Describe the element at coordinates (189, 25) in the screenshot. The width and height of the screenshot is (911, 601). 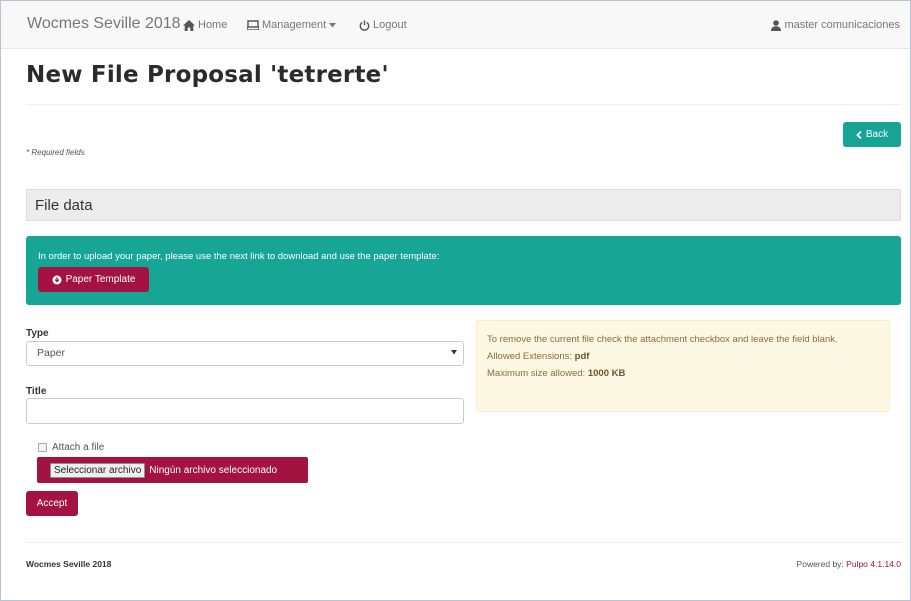
I see `home-icon` at that location.